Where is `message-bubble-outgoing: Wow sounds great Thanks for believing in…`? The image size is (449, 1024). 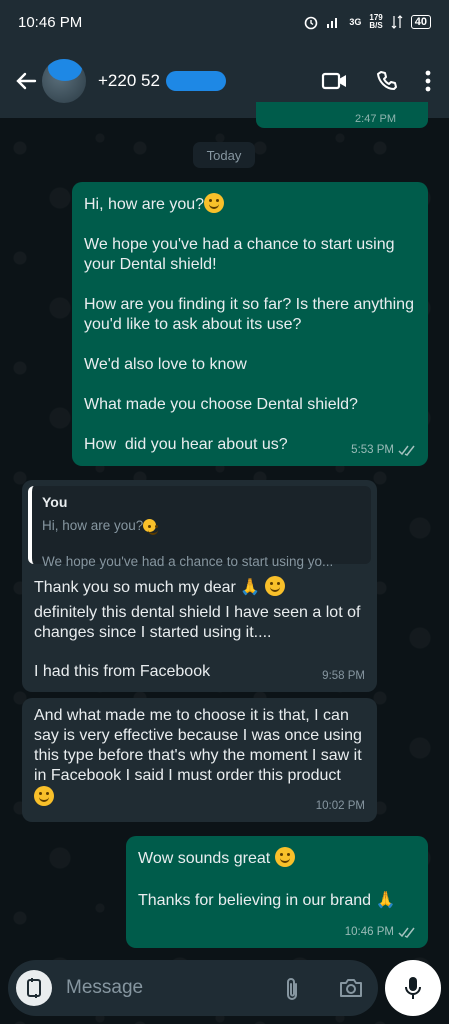 message-bubble-outgoing: Wow sounds great Thanks for believing in… is located at coordinates (277, 892).